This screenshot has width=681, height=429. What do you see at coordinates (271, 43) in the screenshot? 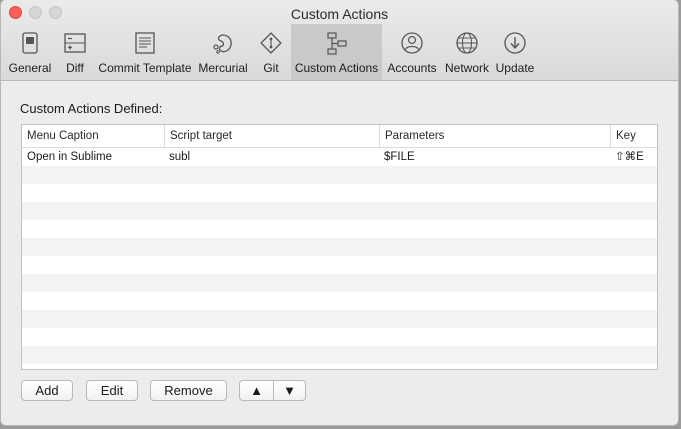
I see `git-icon` at bounding box center [271, 43].